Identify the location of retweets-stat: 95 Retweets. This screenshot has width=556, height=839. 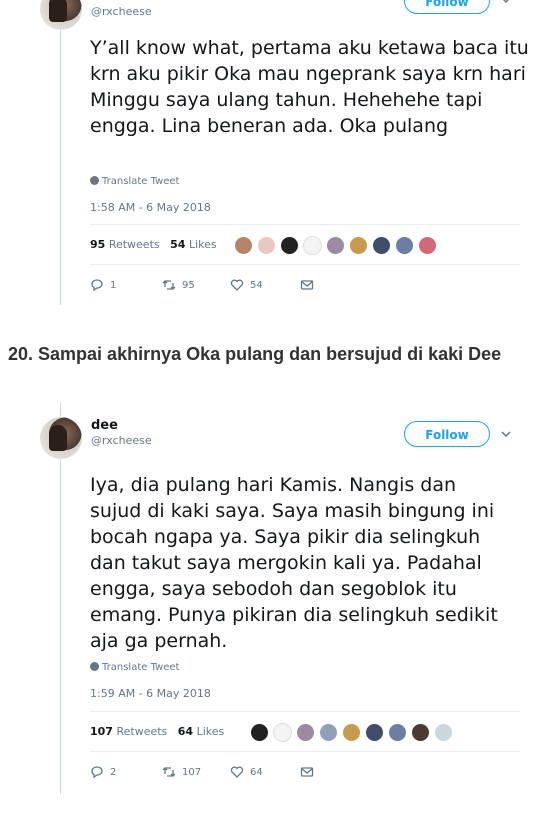
(125, 244).